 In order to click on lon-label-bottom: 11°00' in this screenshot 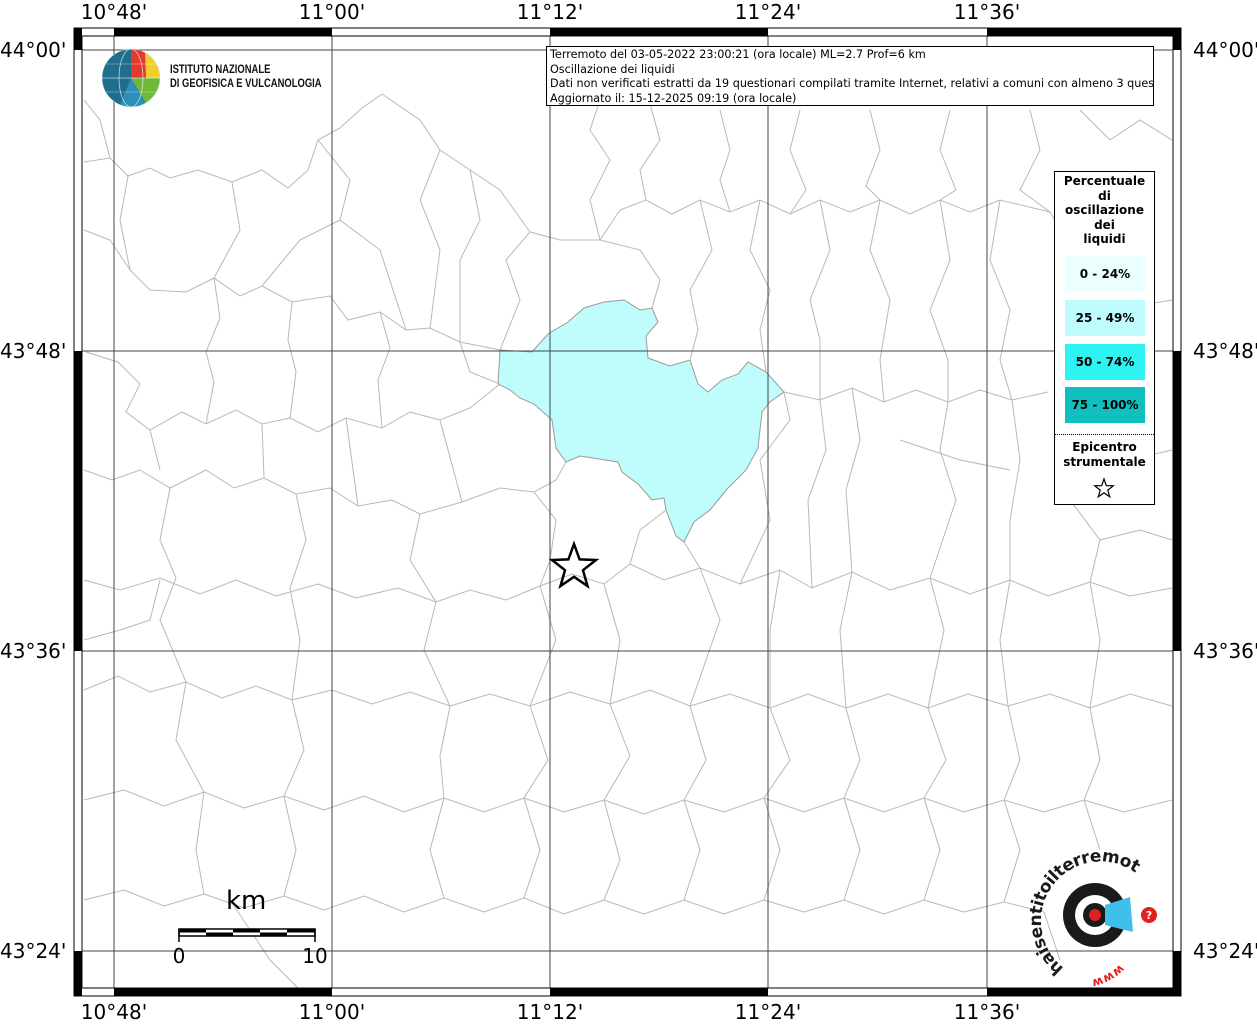, I will do `click(332, 1012)`.